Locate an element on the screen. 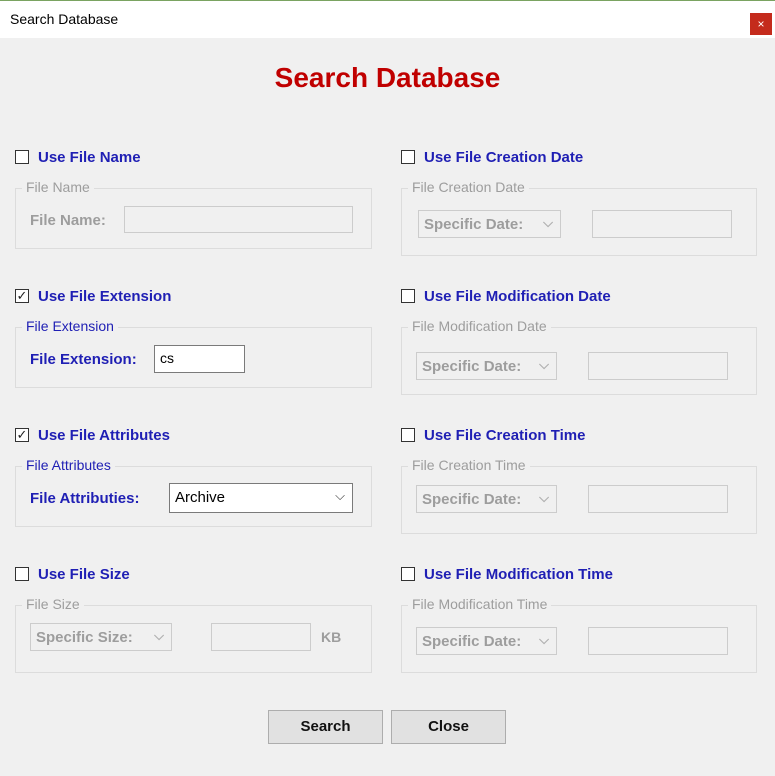 The height and width of the screenshot is (776, 775). file-name-group: File Name File Name: is located at coordinates (193, 214).